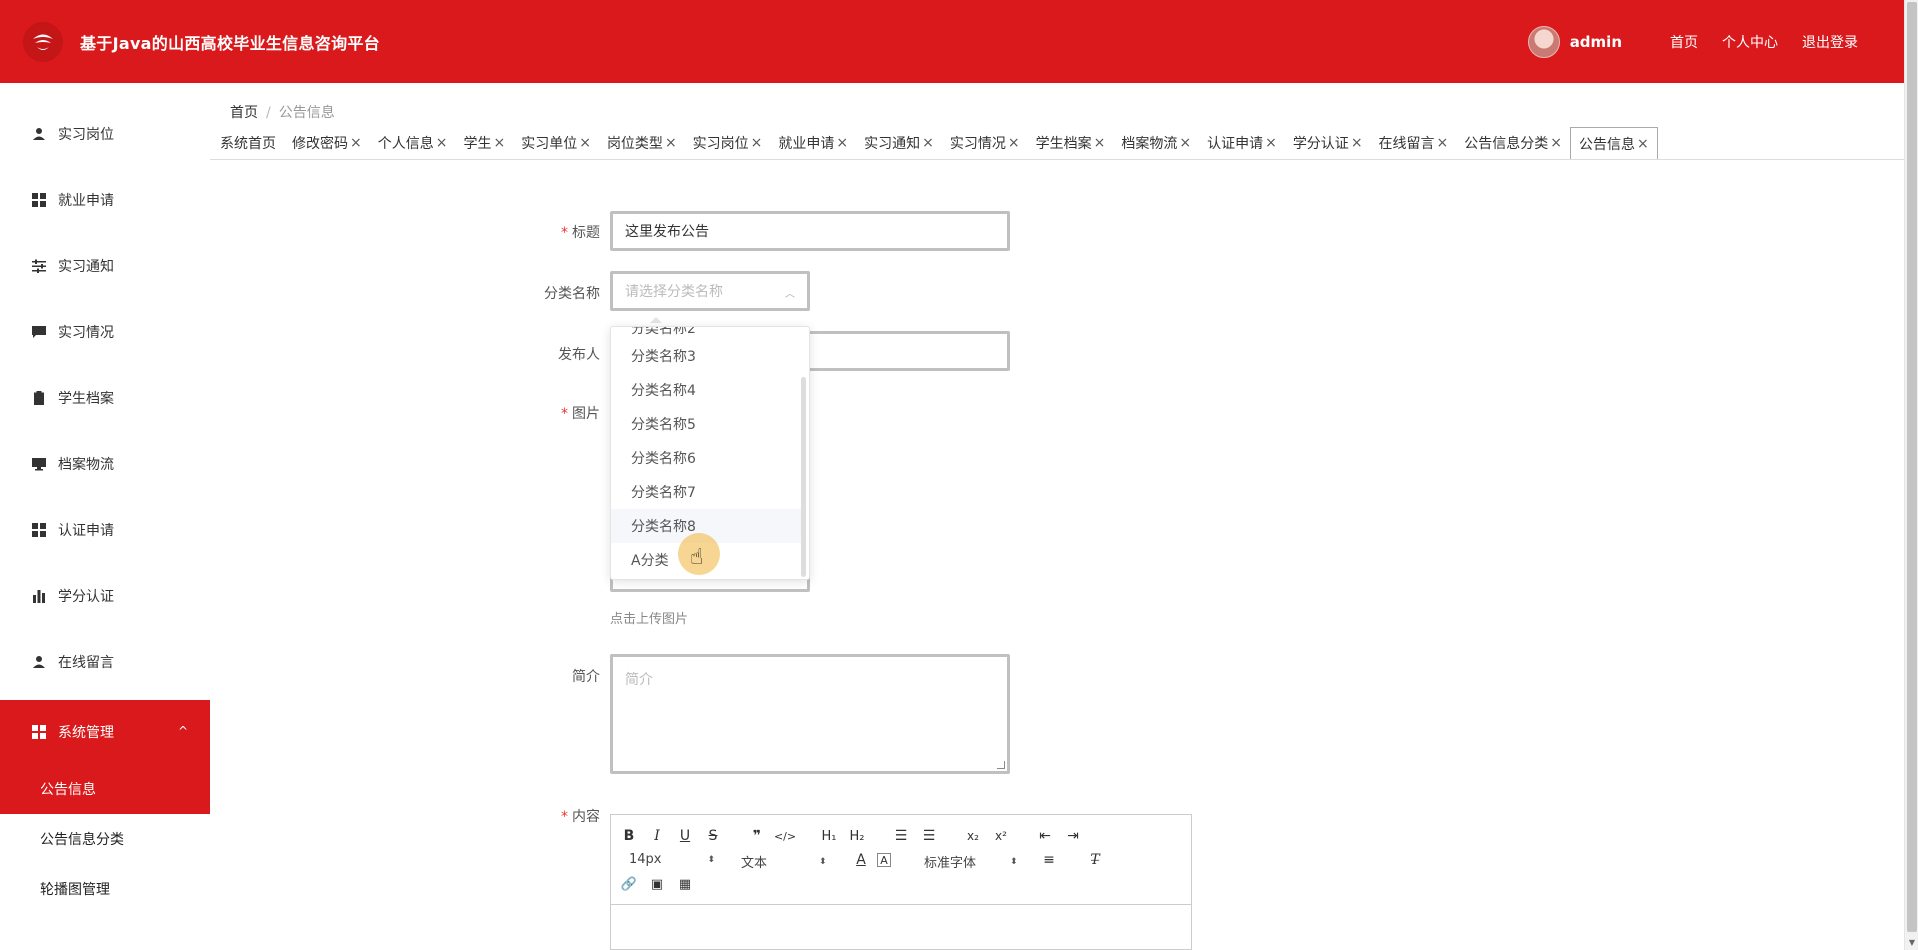  I want to click on breadcrumb-home: 首页, so click(244, 113).